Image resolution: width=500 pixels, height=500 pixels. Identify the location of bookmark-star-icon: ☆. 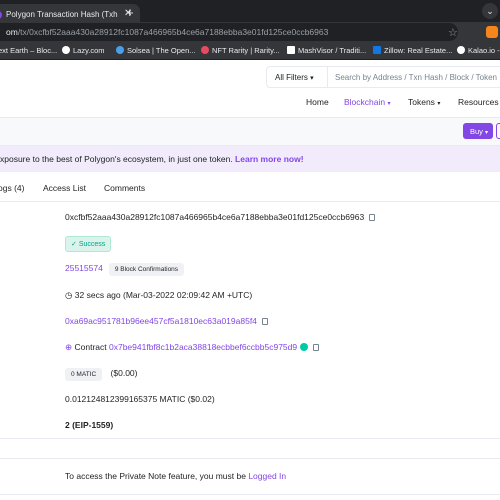
(453, 32).